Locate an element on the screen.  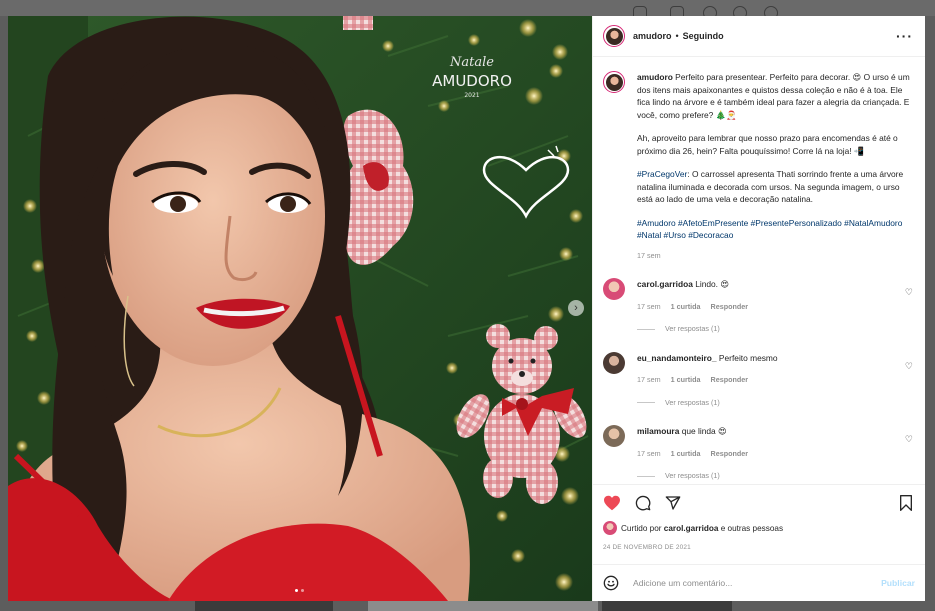
comment-username: milamoura is located at coordinates (658, 431).